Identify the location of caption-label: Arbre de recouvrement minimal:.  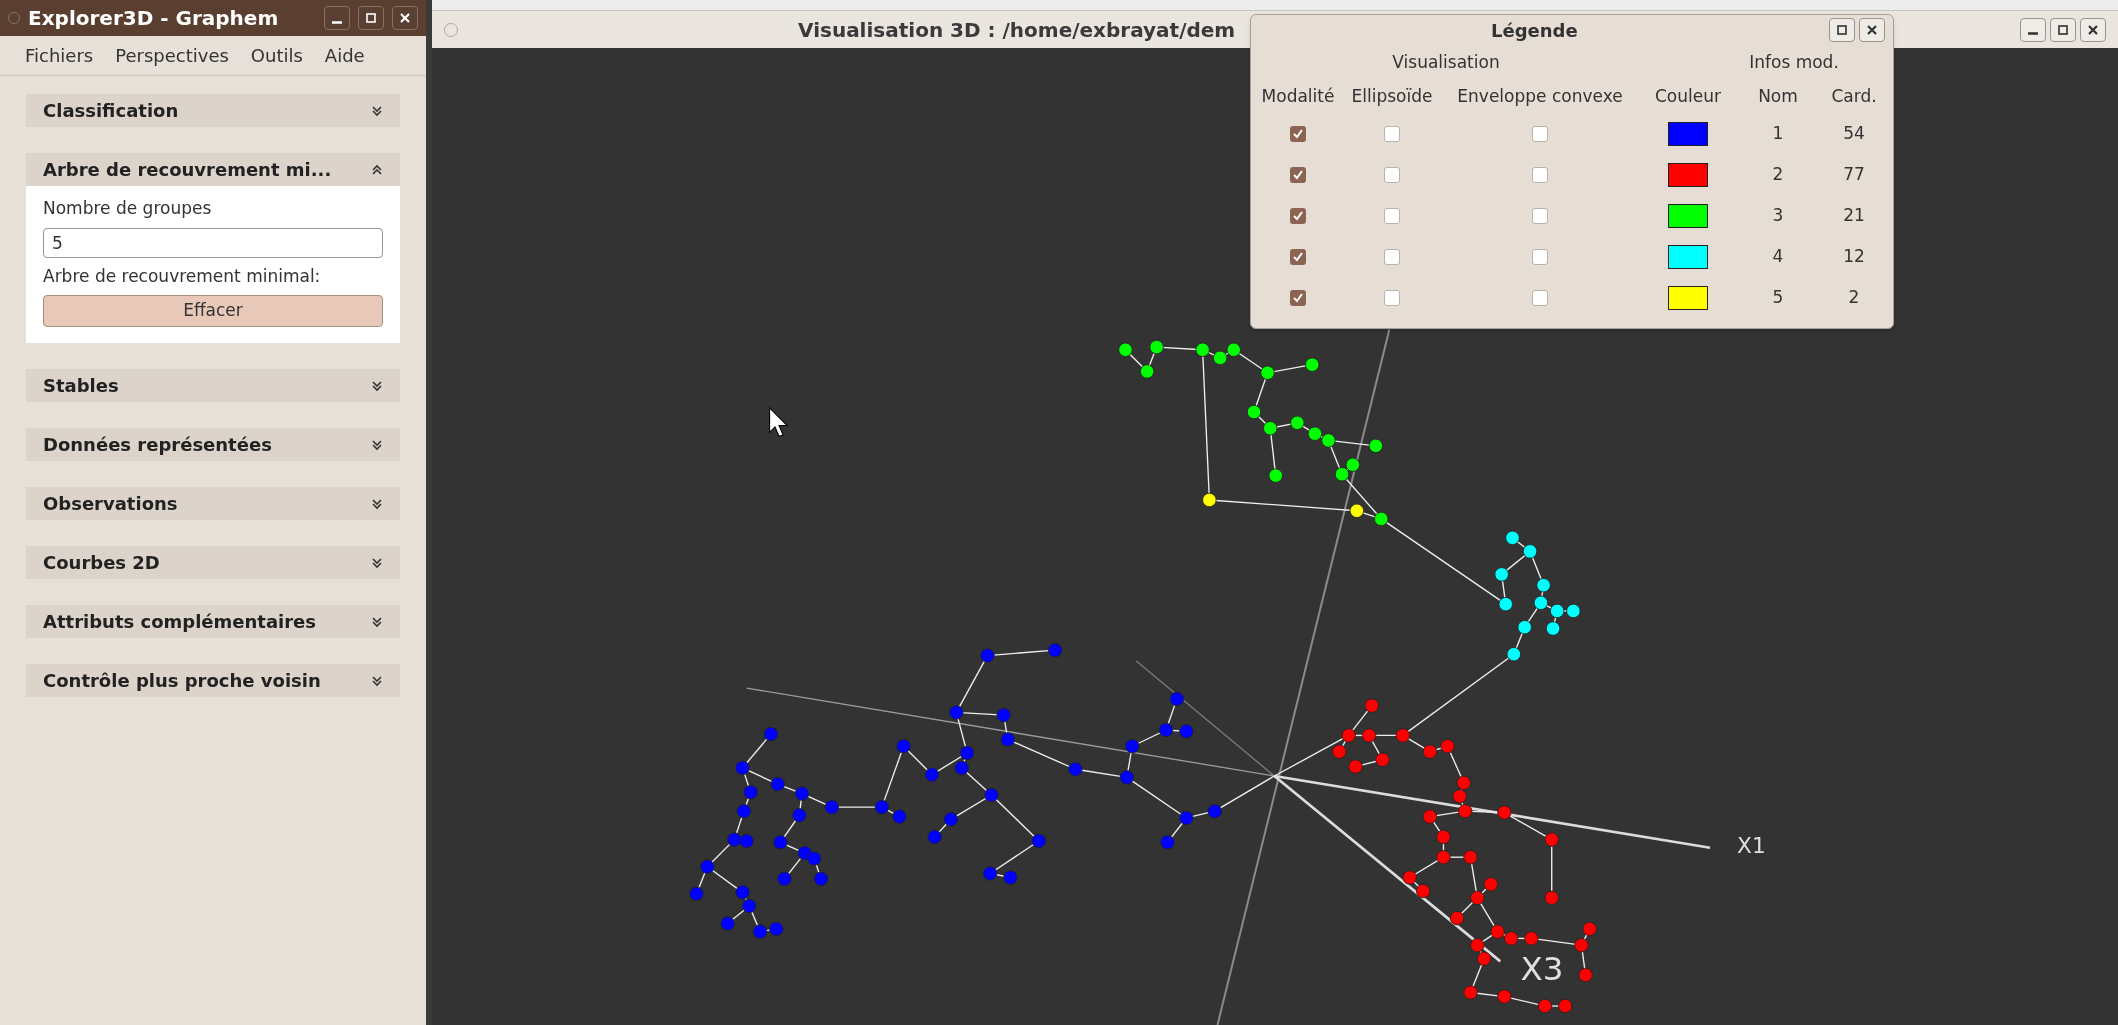
(182, 276).